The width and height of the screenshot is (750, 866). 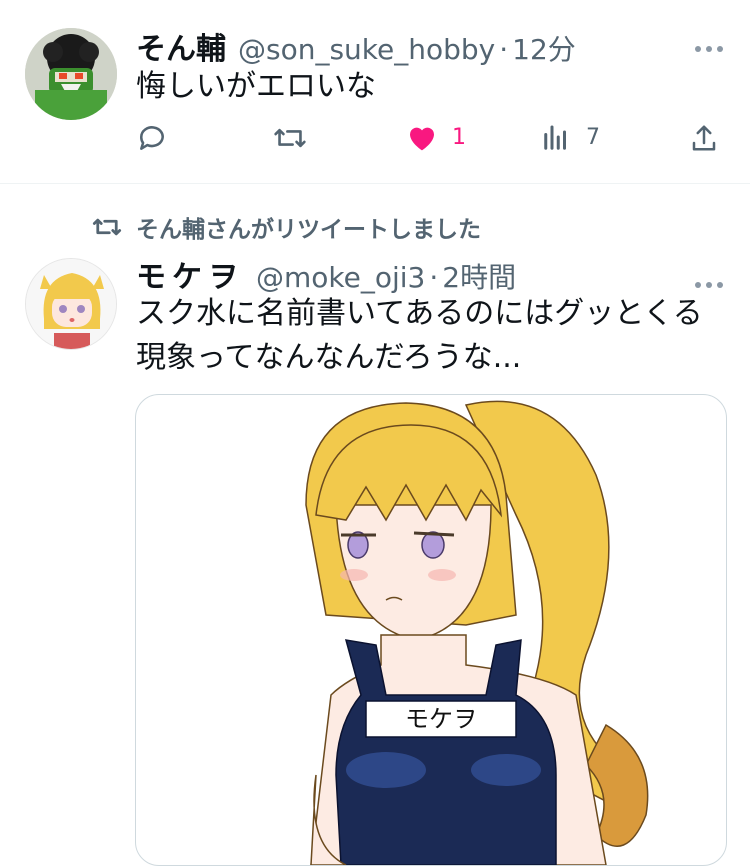 What do you see at coordinates (190, 274) in the screenshot?
I see `display-name: モケヲ` at bounding box center [190, 274].